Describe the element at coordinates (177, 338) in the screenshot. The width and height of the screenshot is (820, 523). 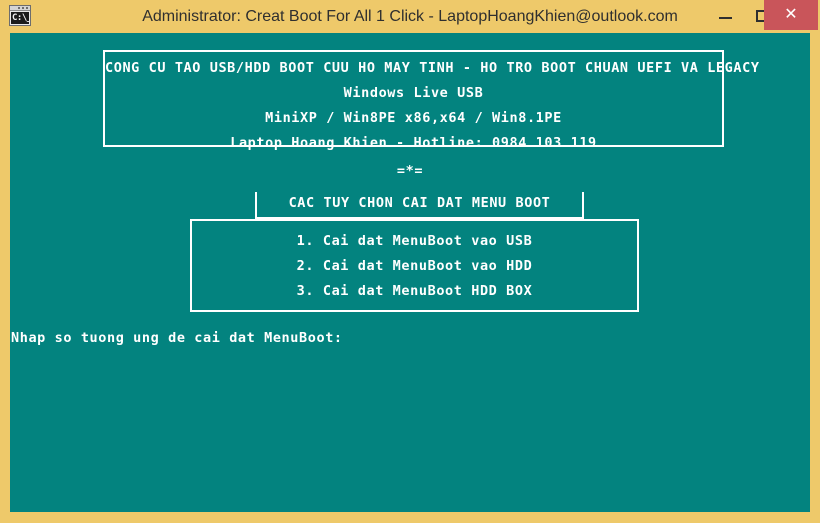
I see `input-prompt: Nhap so tuong ung de cai dat MenuBoot:` at that location.